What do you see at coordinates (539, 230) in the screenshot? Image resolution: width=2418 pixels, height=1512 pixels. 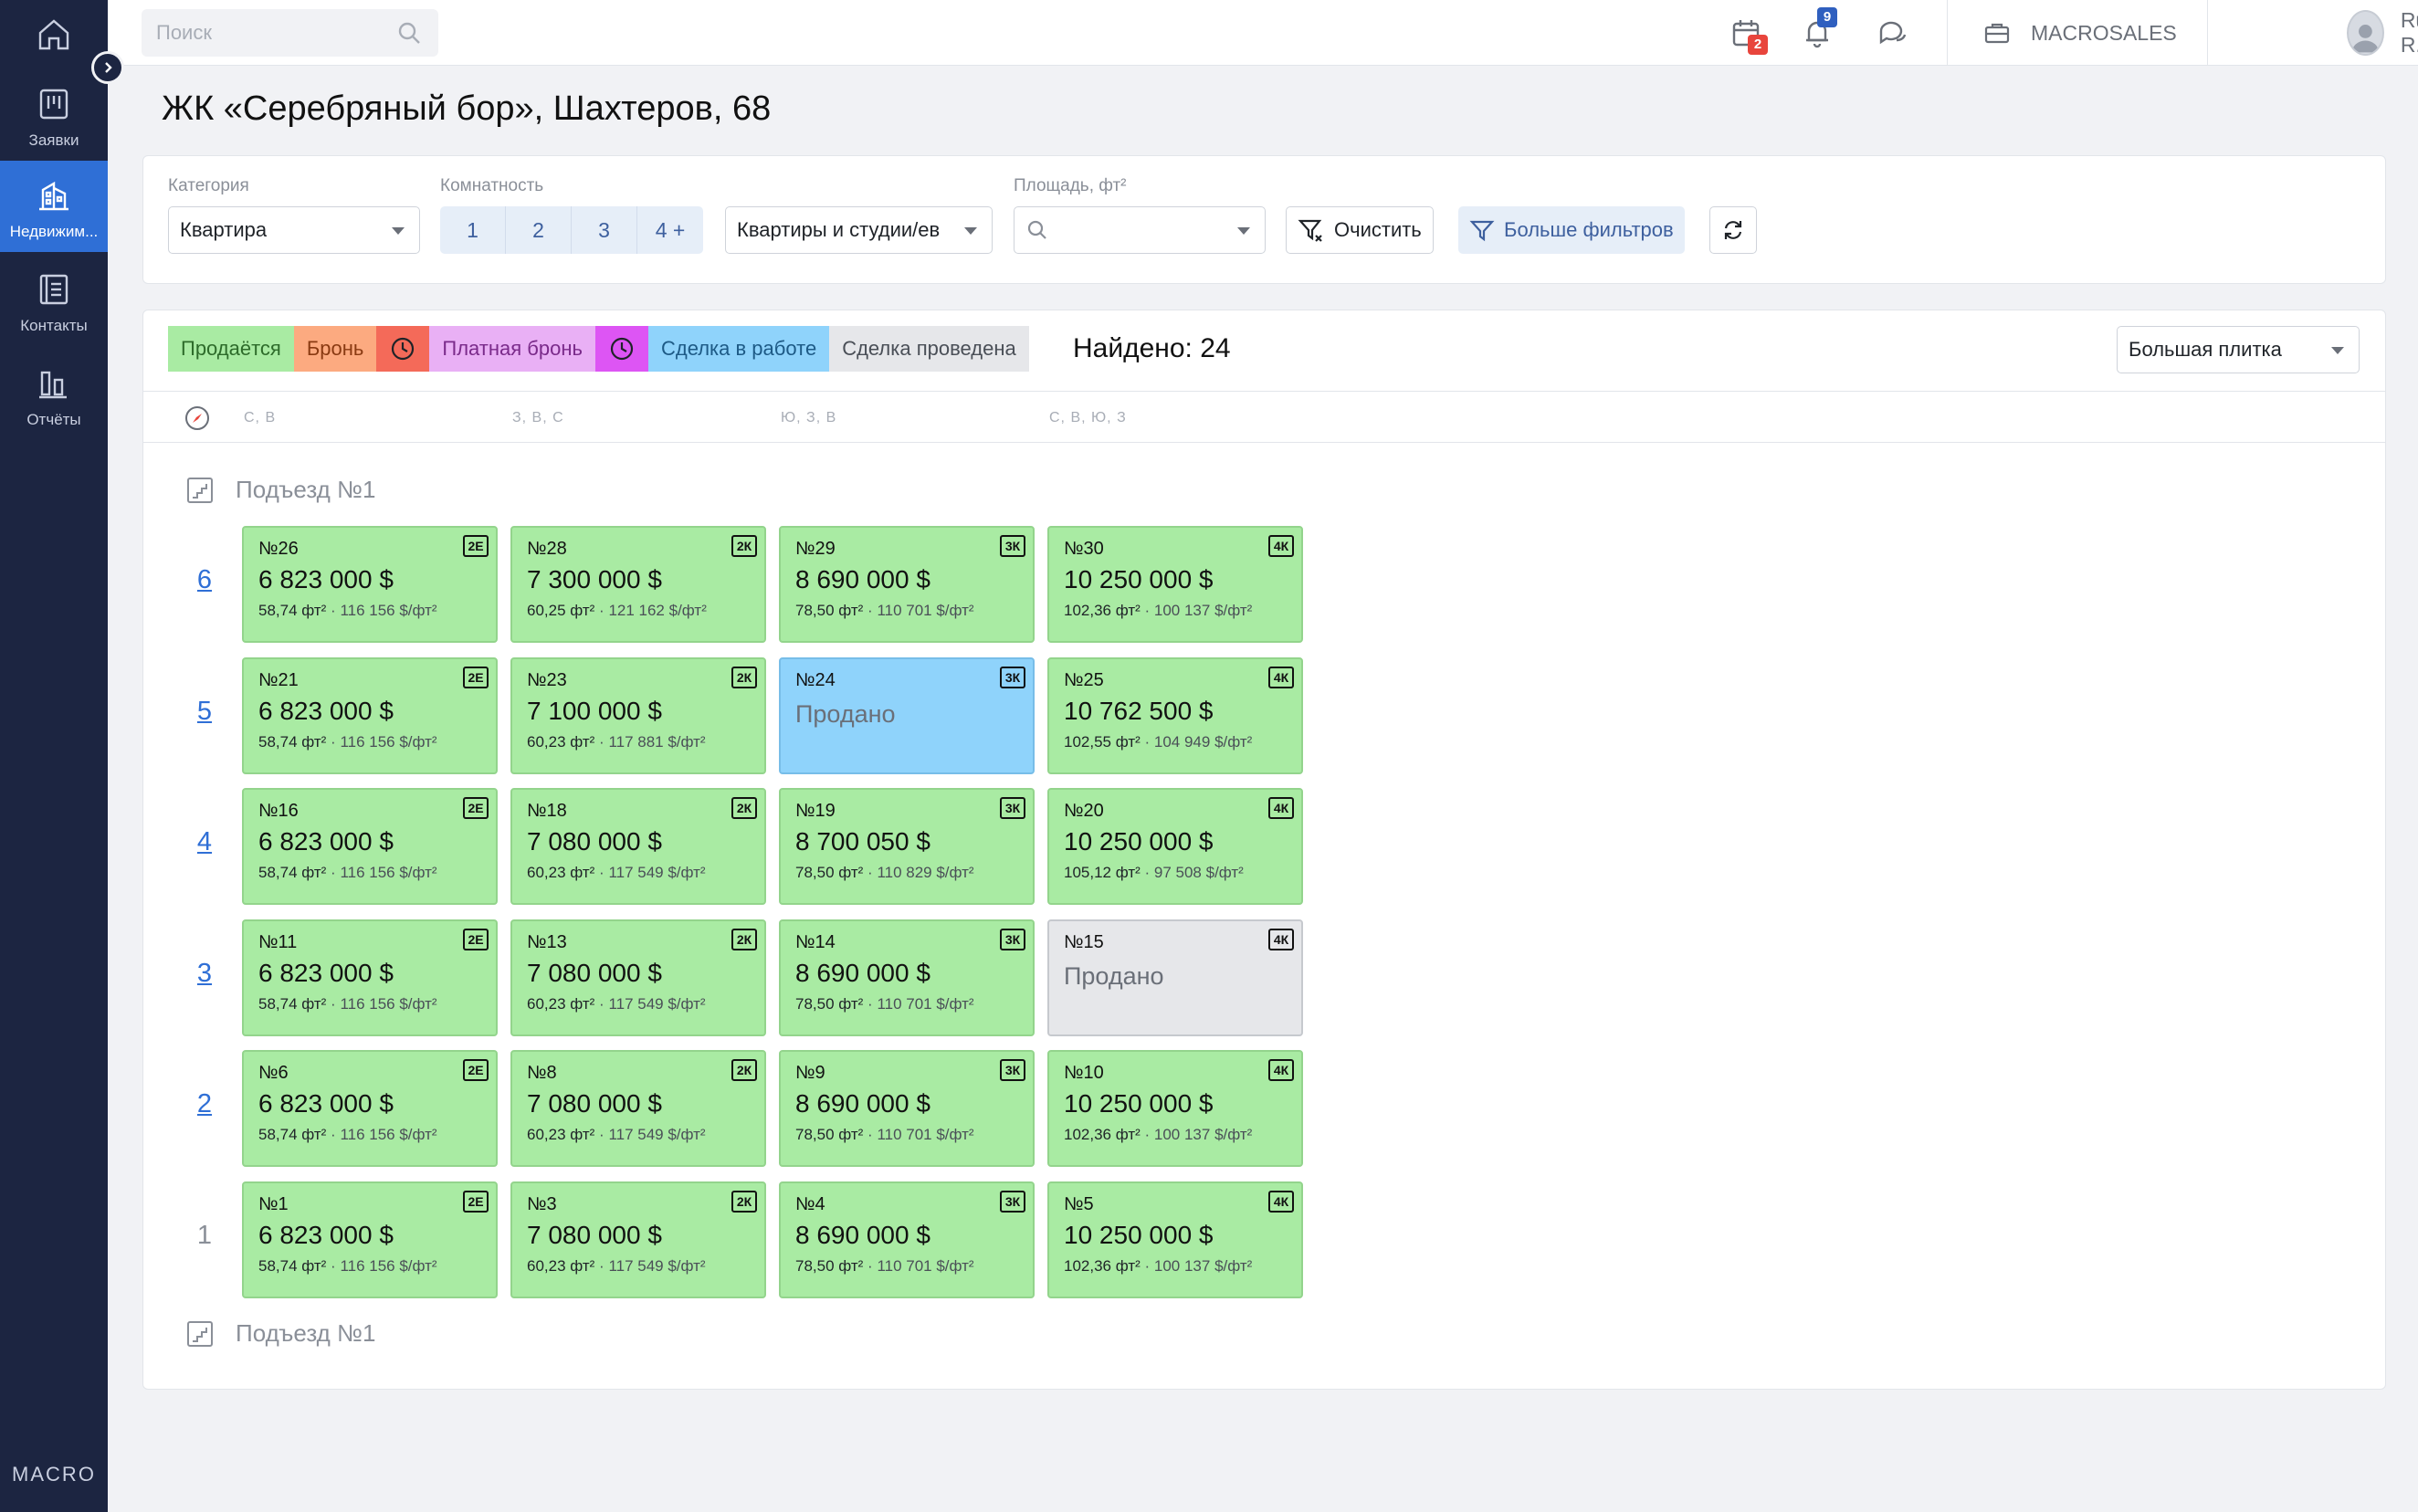 I see `rooms-option-2: 2` at bounding box center [539, 230].